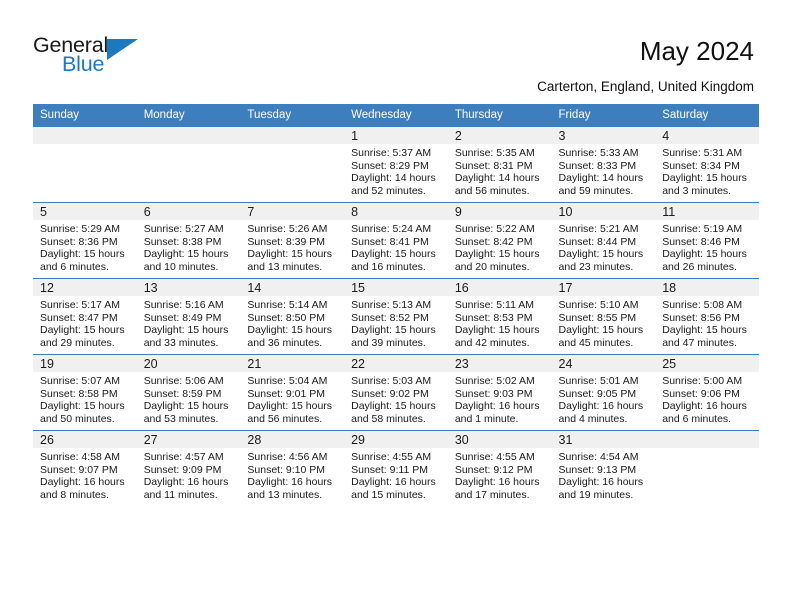 The height and width of the screenshot is (612, 792). What do you see at coordinates (188, 115) in the screenshot?
I see `weekday-header-monday: Monday` at bounding box center [188, 115].